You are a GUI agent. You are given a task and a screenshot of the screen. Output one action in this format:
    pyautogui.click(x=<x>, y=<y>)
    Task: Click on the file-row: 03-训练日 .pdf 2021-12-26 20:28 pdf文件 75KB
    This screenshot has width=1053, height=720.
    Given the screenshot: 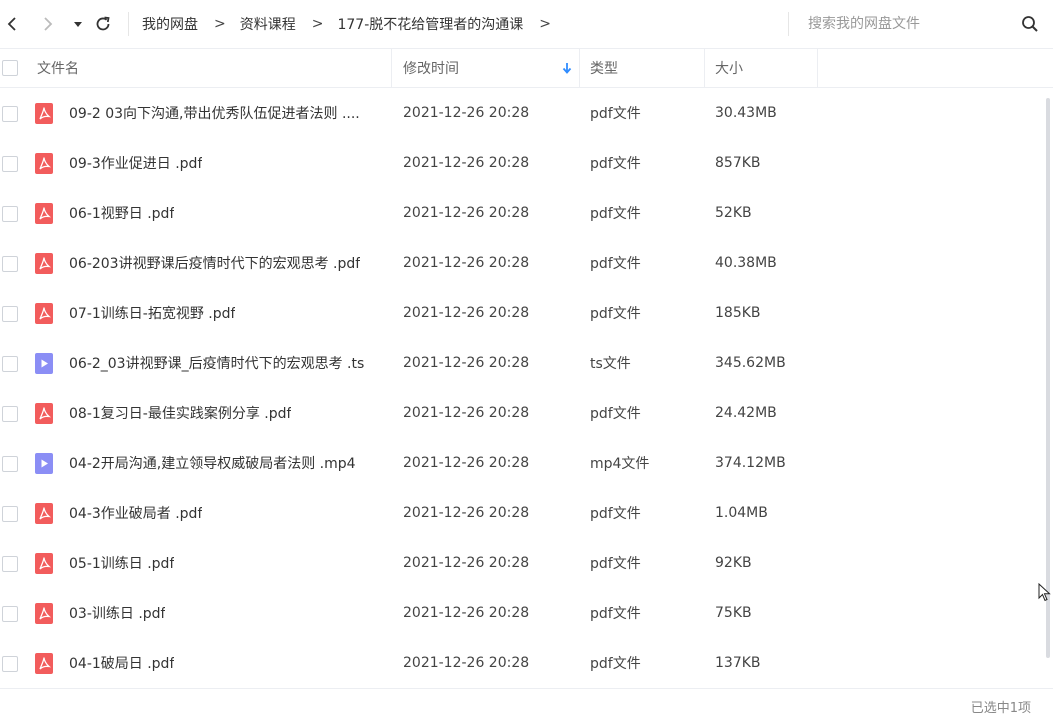 What is the action you would take?
    pyautogui.click(x=526, y=613)
    